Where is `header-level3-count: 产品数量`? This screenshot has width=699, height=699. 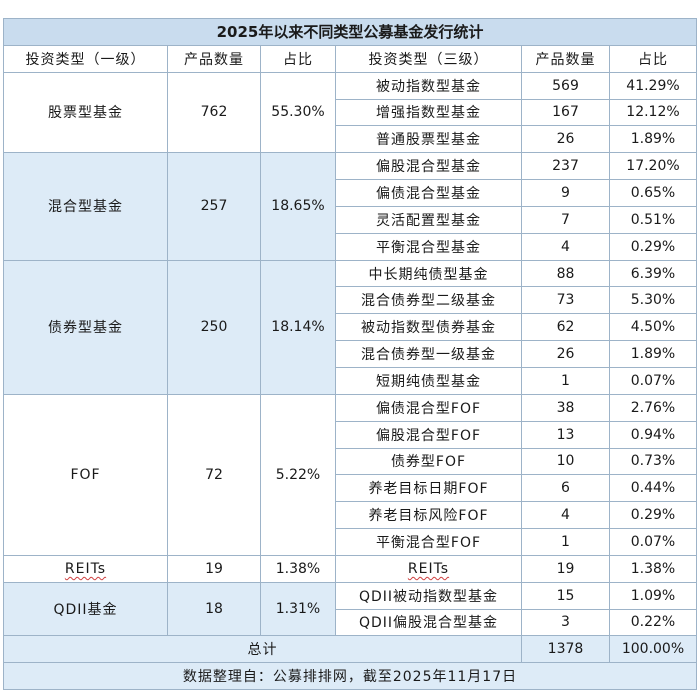 header-level3-count: 产品数量 is located at coordinates (565, 58).